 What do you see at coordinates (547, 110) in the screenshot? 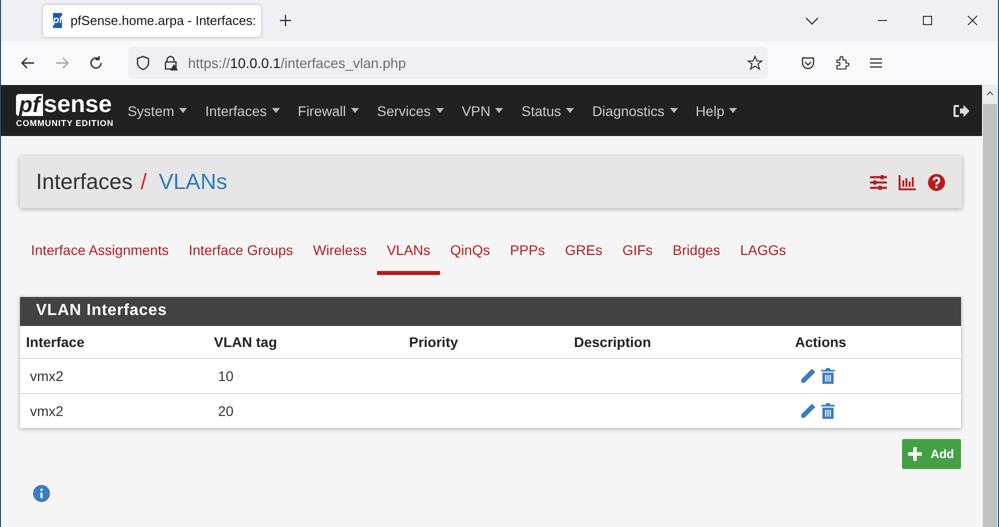
I see `nav-menu: Status` at bounding box center [547, 110].